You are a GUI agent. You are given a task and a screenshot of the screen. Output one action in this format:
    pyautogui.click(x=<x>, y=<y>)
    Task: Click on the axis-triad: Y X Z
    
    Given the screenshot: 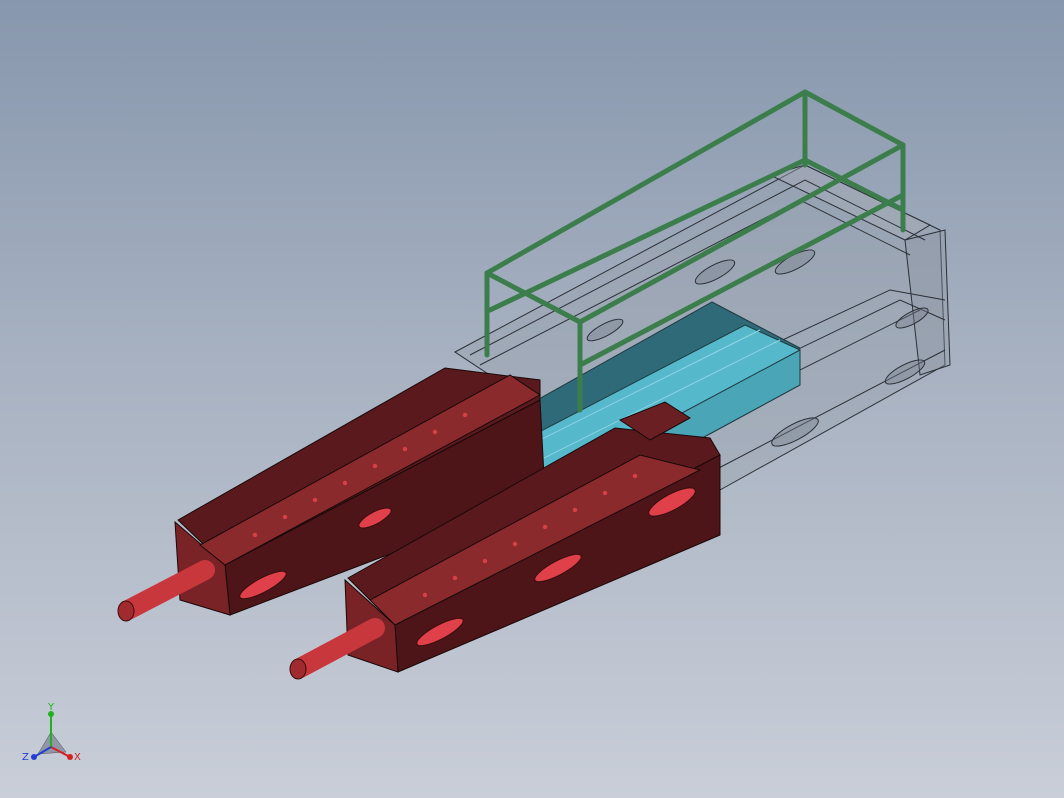 What is the action you would take?
    pyautogui.click(x=53, y=737)
    